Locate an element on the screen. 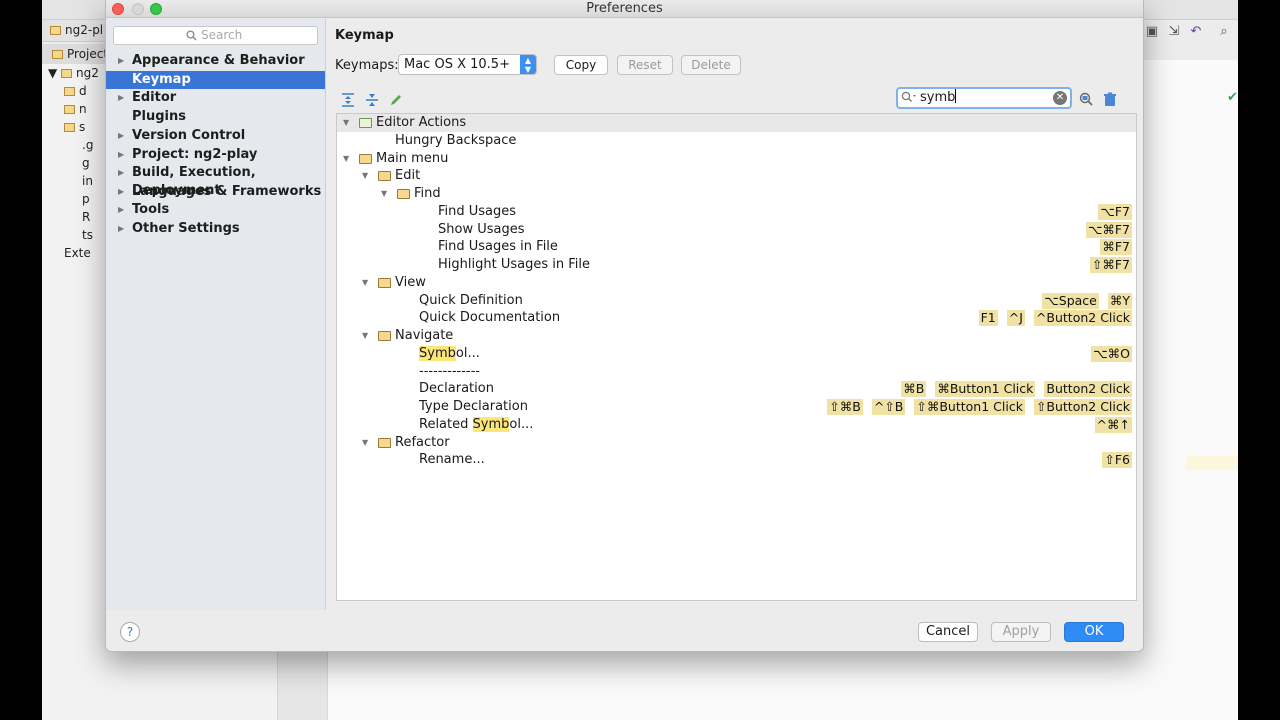  search-icon is located at coordinates (191, 35).